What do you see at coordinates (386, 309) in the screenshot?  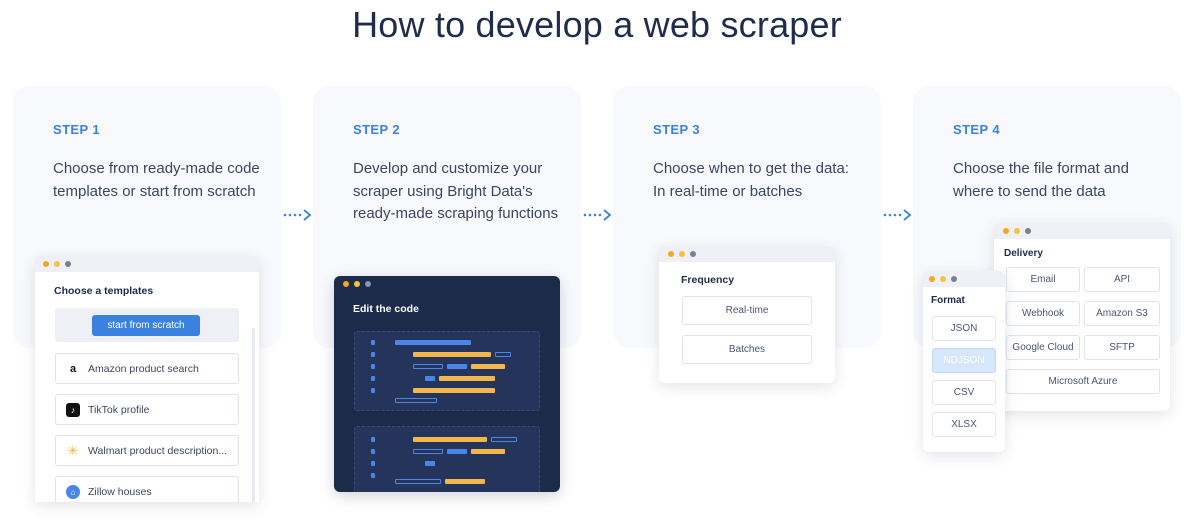 I see `code-editor-title: Edit the code` at bounding box center [386, 309].